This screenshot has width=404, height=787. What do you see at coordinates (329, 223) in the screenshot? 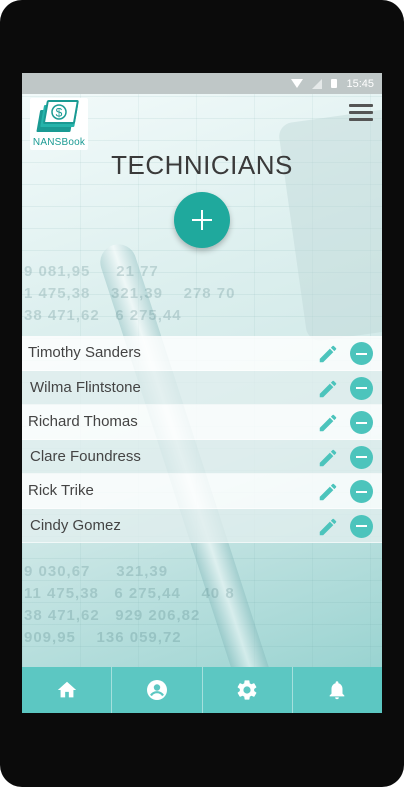
I see `background-calculator` at bounding box center [329, 223].